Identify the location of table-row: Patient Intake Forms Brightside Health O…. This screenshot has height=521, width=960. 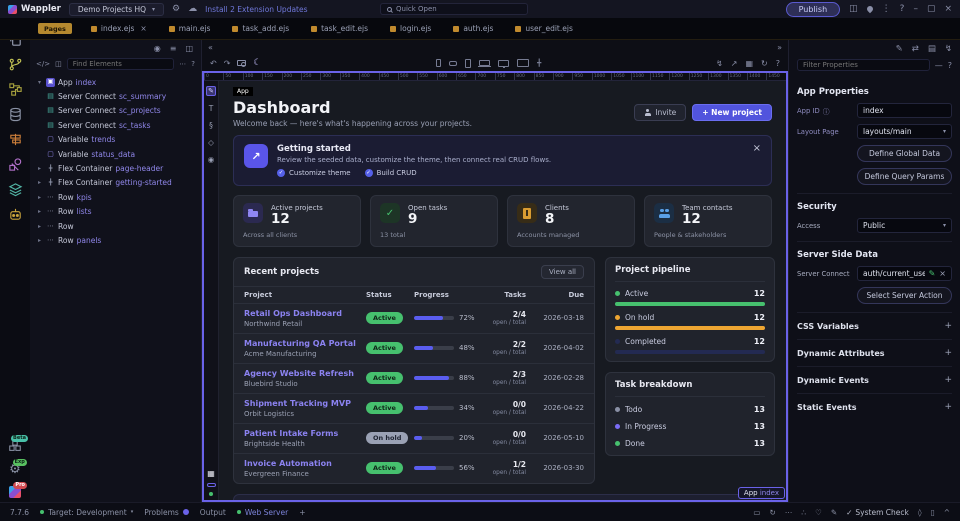
(414, 437).